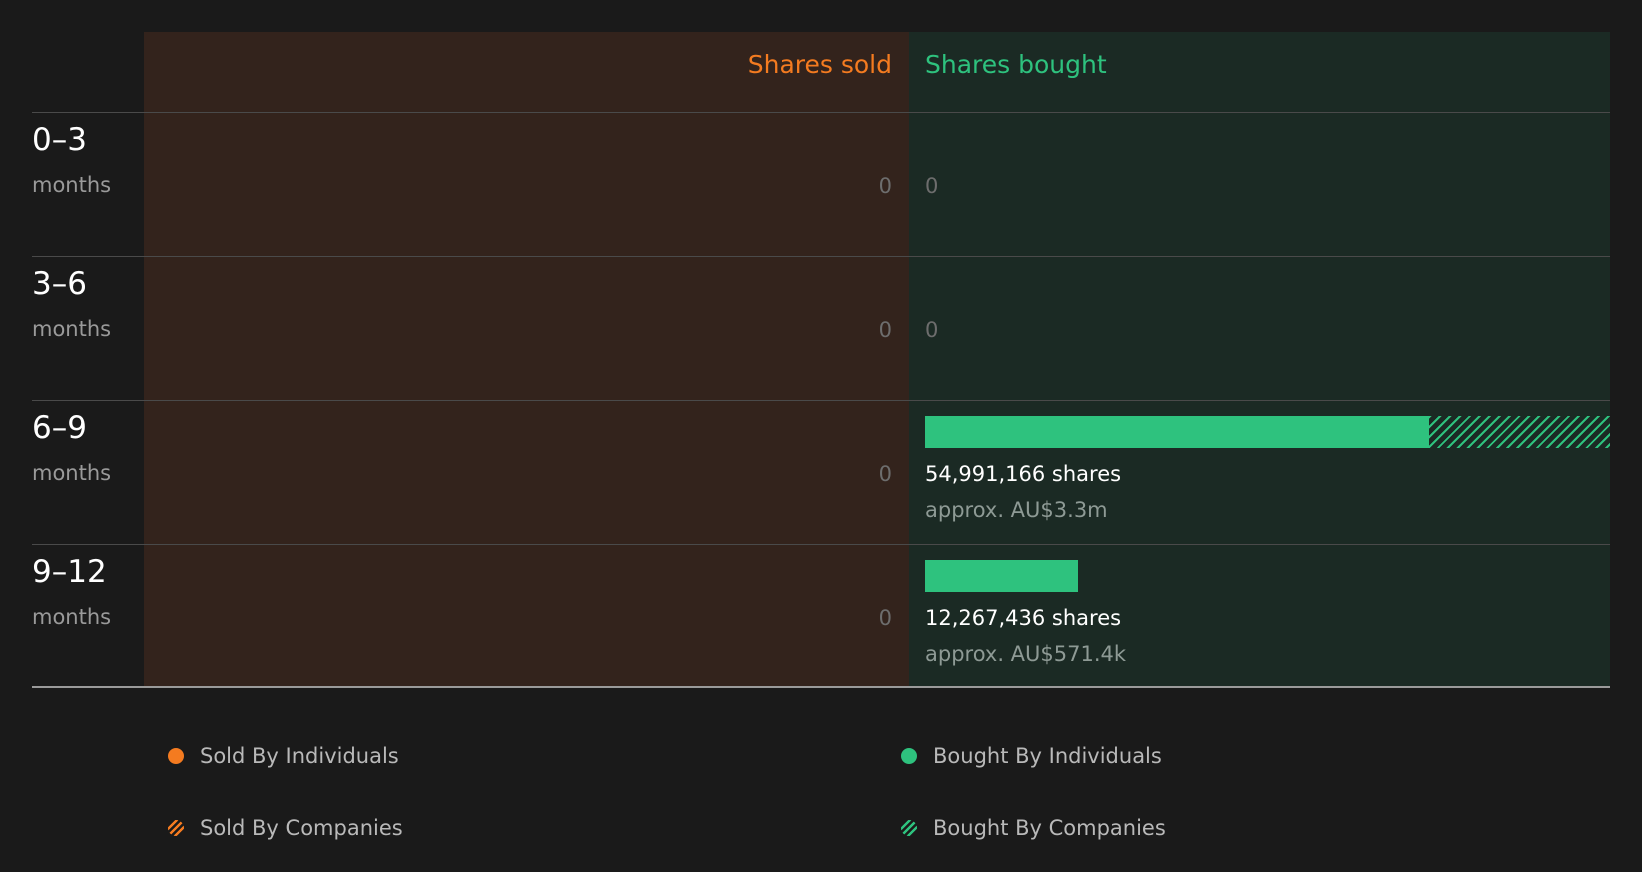 The height and width of the screenshot is (872, 1642). What do you see at coordinates (1026, 654) in the screenshot?
I see `bought-value-approx: approx. AU$571.4k` at bounding box center [1026, 654].